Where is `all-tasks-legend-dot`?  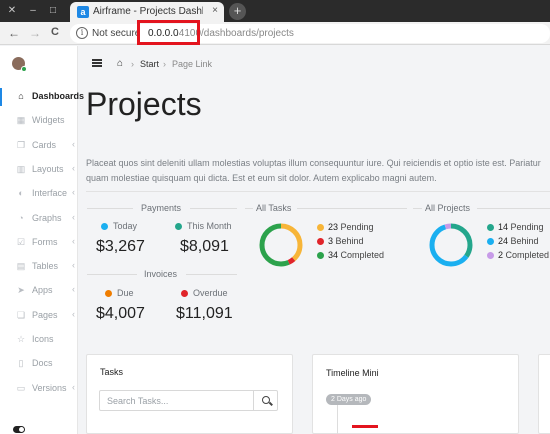 all-tasks-legend-dot is located at coordinates (320, 241).